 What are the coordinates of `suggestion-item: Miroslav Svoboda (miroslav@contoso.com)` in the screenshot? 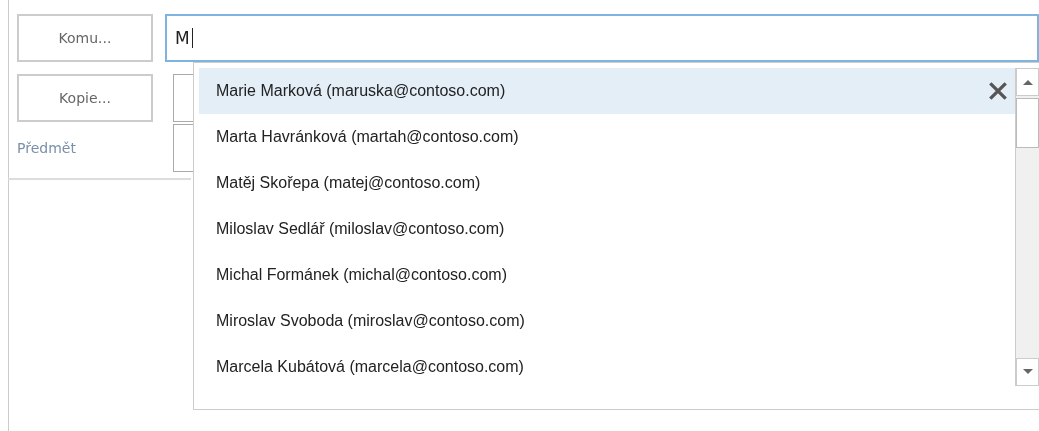 It's located at (607, 321).